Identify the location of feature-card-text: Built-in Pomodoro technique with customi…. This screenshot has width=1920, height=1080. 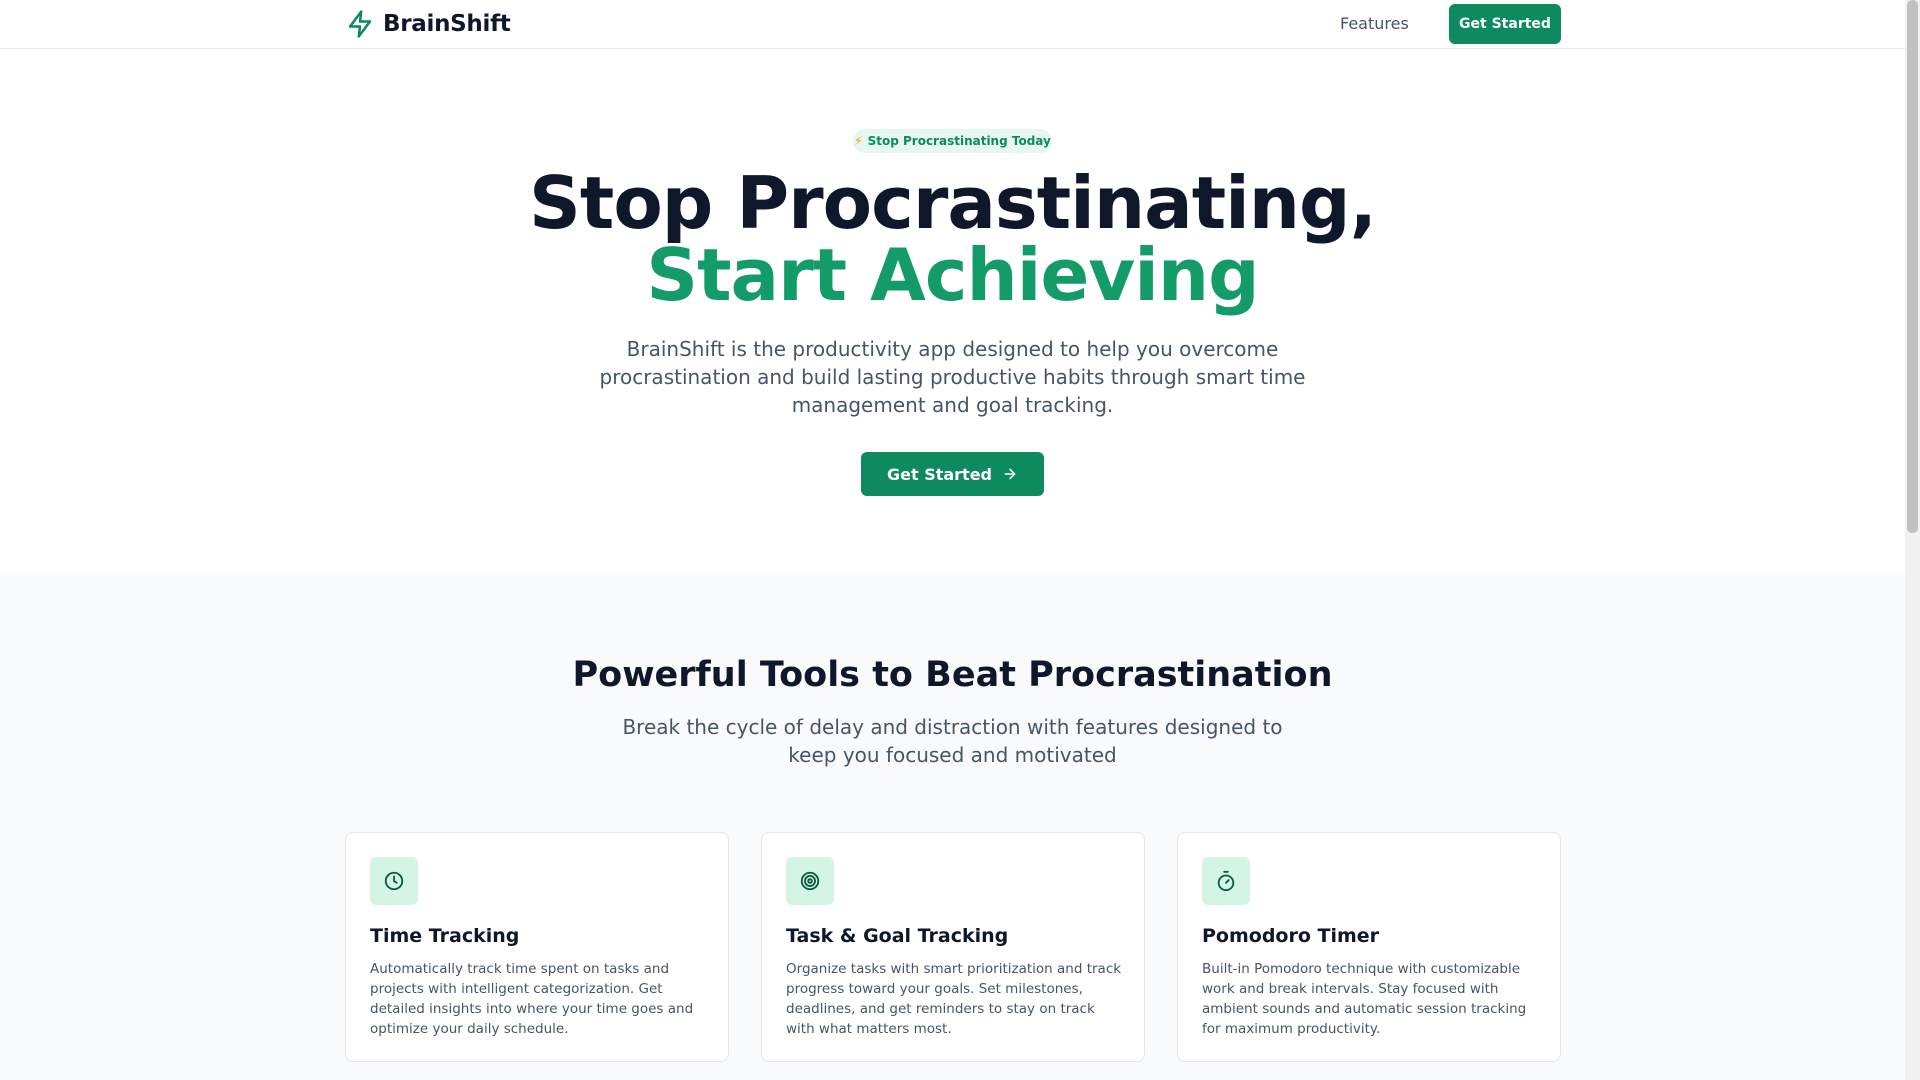
(1364, 999).